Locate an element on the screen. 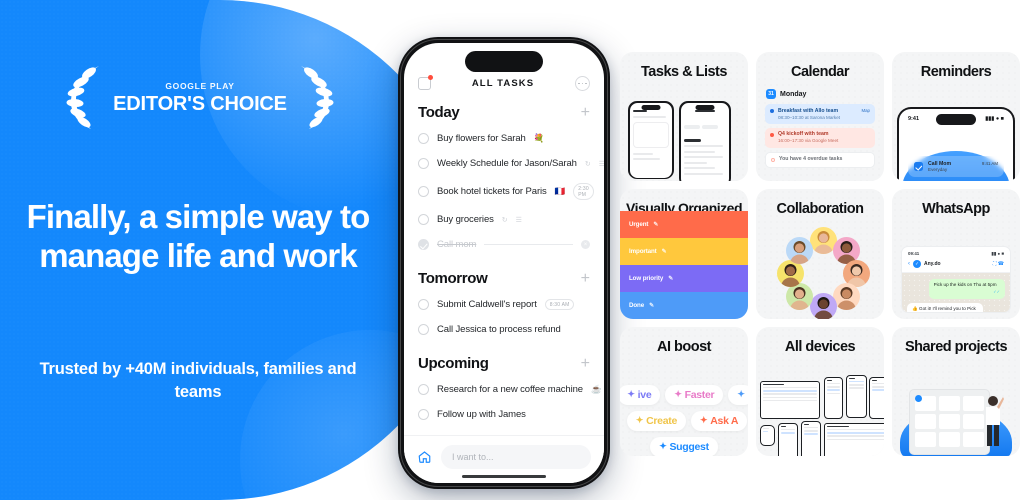 This screenshot has width=1024, height=500. task-row: Buy flowers for Sarah 💐 is located at coordinates (504, 138).